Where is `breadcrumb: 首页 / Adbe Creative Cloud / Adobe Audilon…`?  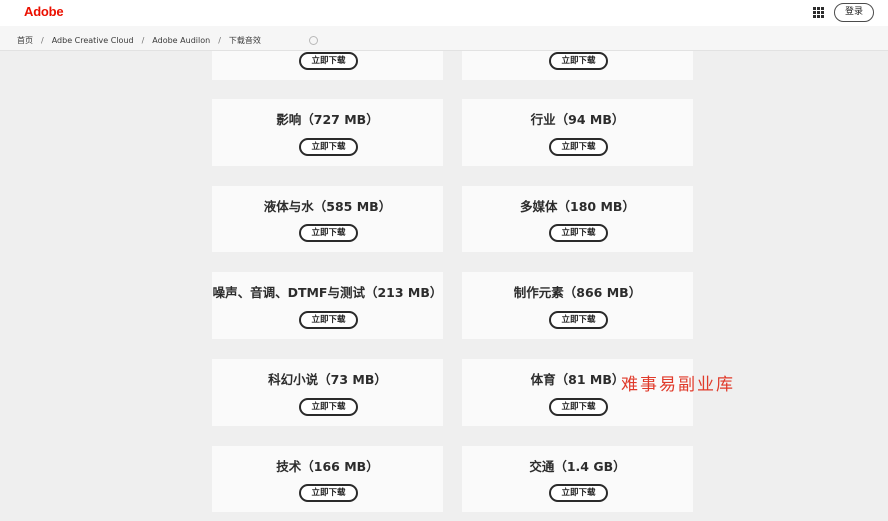 breadcrumb: 首页 / Adbe Creative Cloud / Adobe Audilon… is located at coordinates (139, 40).